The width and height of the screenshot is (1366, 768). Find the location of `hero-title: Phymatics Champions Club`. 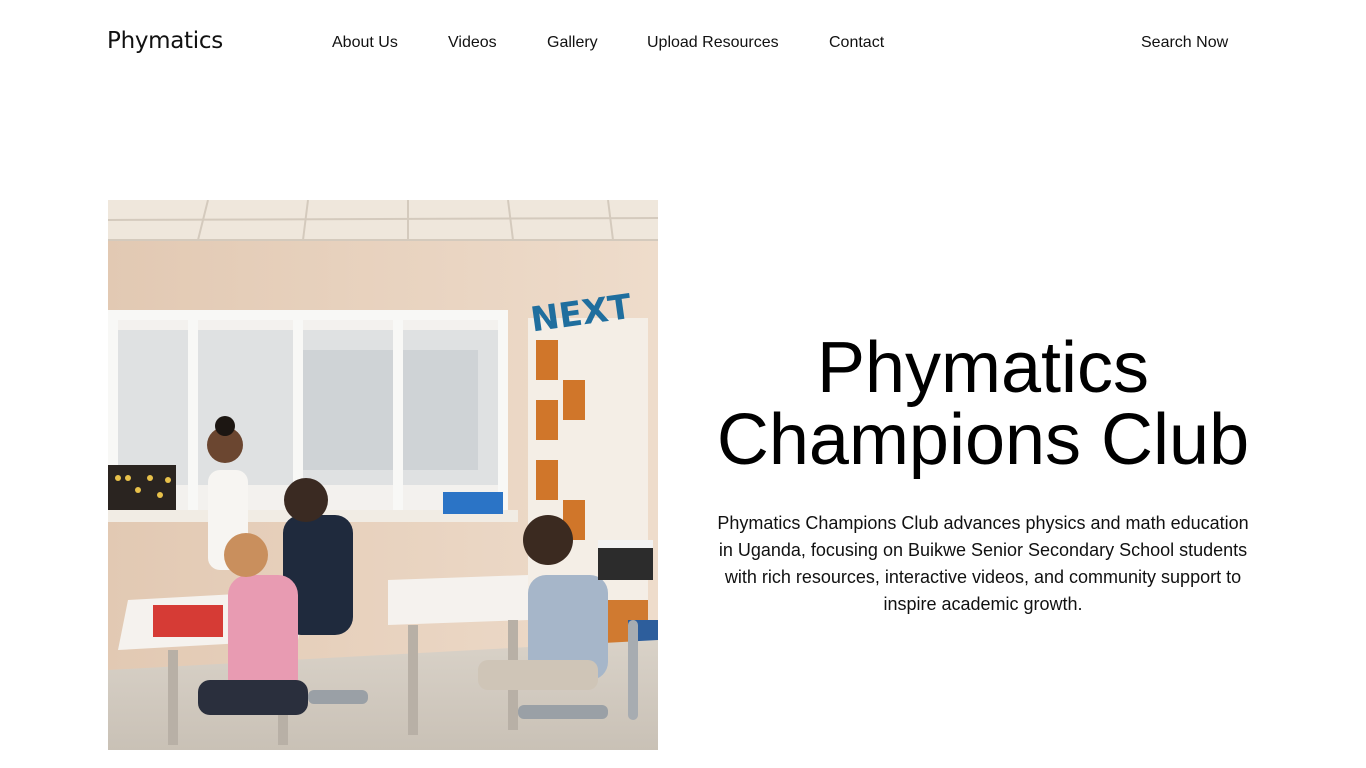

hero-title: Phymatics Champions Club is located at coordinates (983, 404).